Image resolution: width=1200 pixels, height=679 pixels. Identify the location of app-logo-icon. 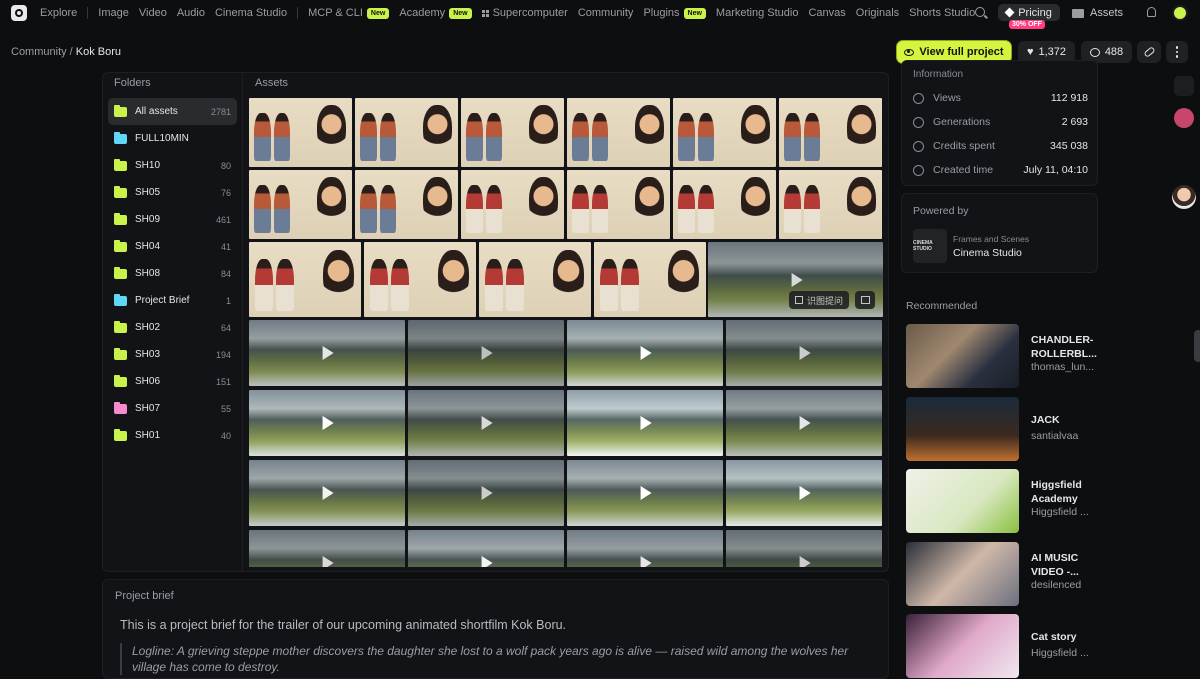
(19, 13).